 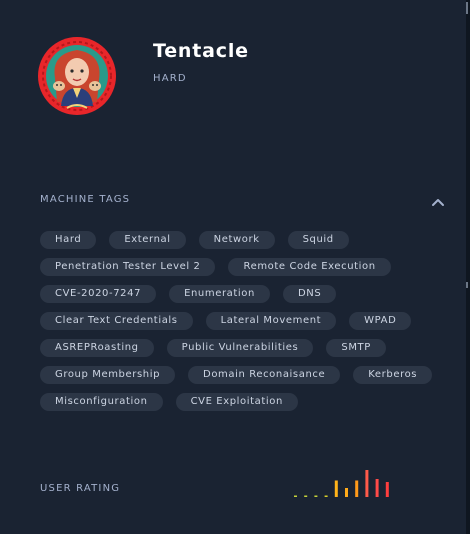 What do you see at coordinates (80, 488) in the screenshot?
I see `user-rating-heading: USER RATING` at bounding box center [80, 488].